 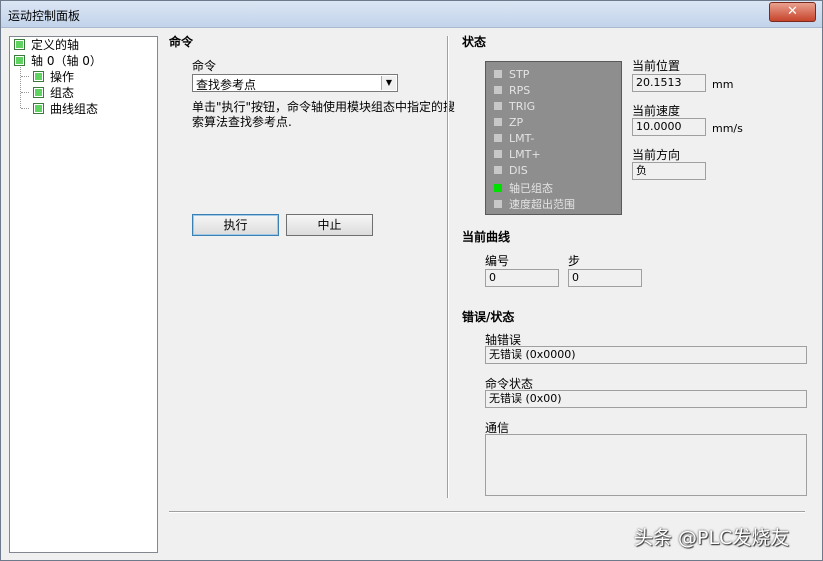 I want to click on tree-item-label: 操作, so click(x=62, y=77).